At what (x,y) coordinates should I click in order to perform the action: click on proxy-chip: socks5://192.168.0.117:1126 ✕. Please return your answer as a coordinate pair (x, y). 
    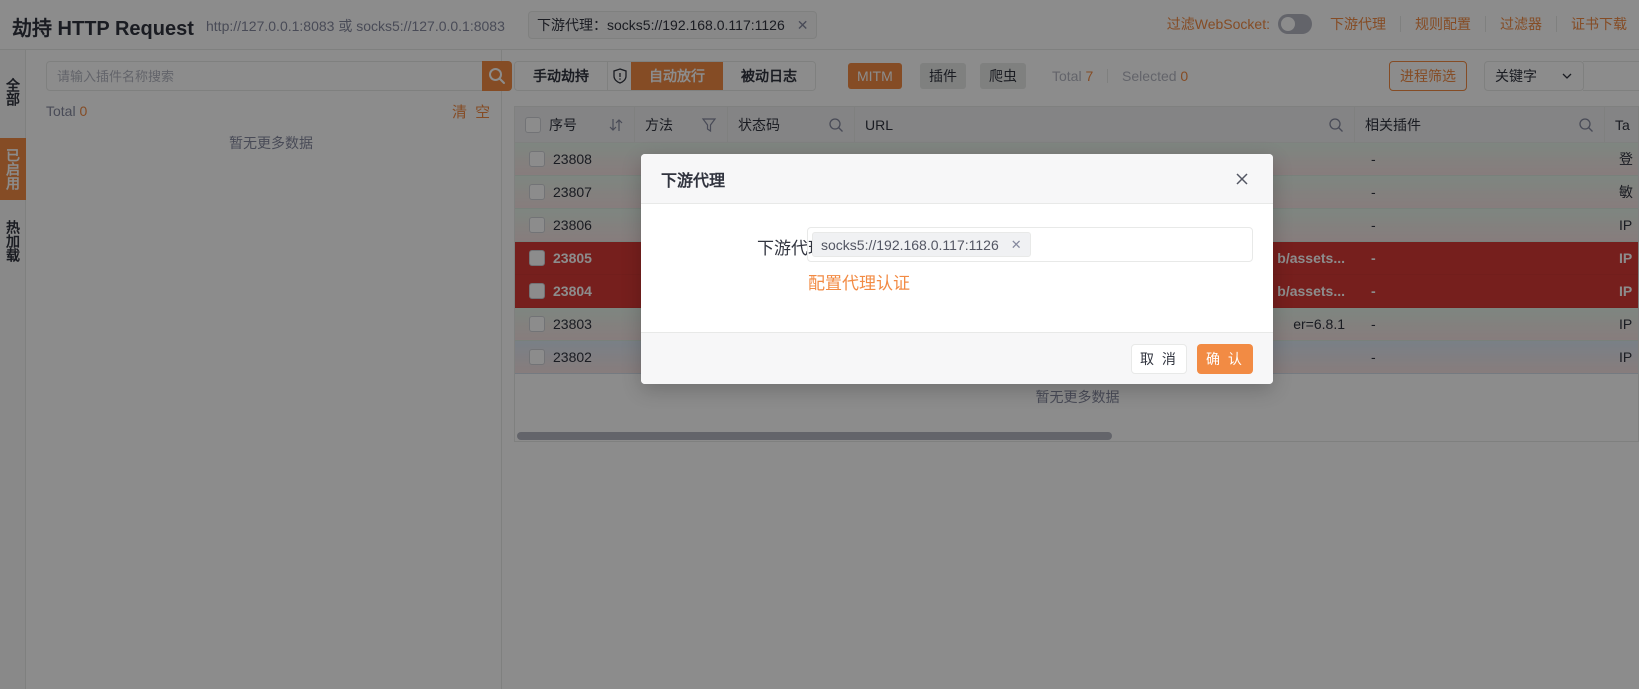
    Looking at the image, I should click on (921, 244).